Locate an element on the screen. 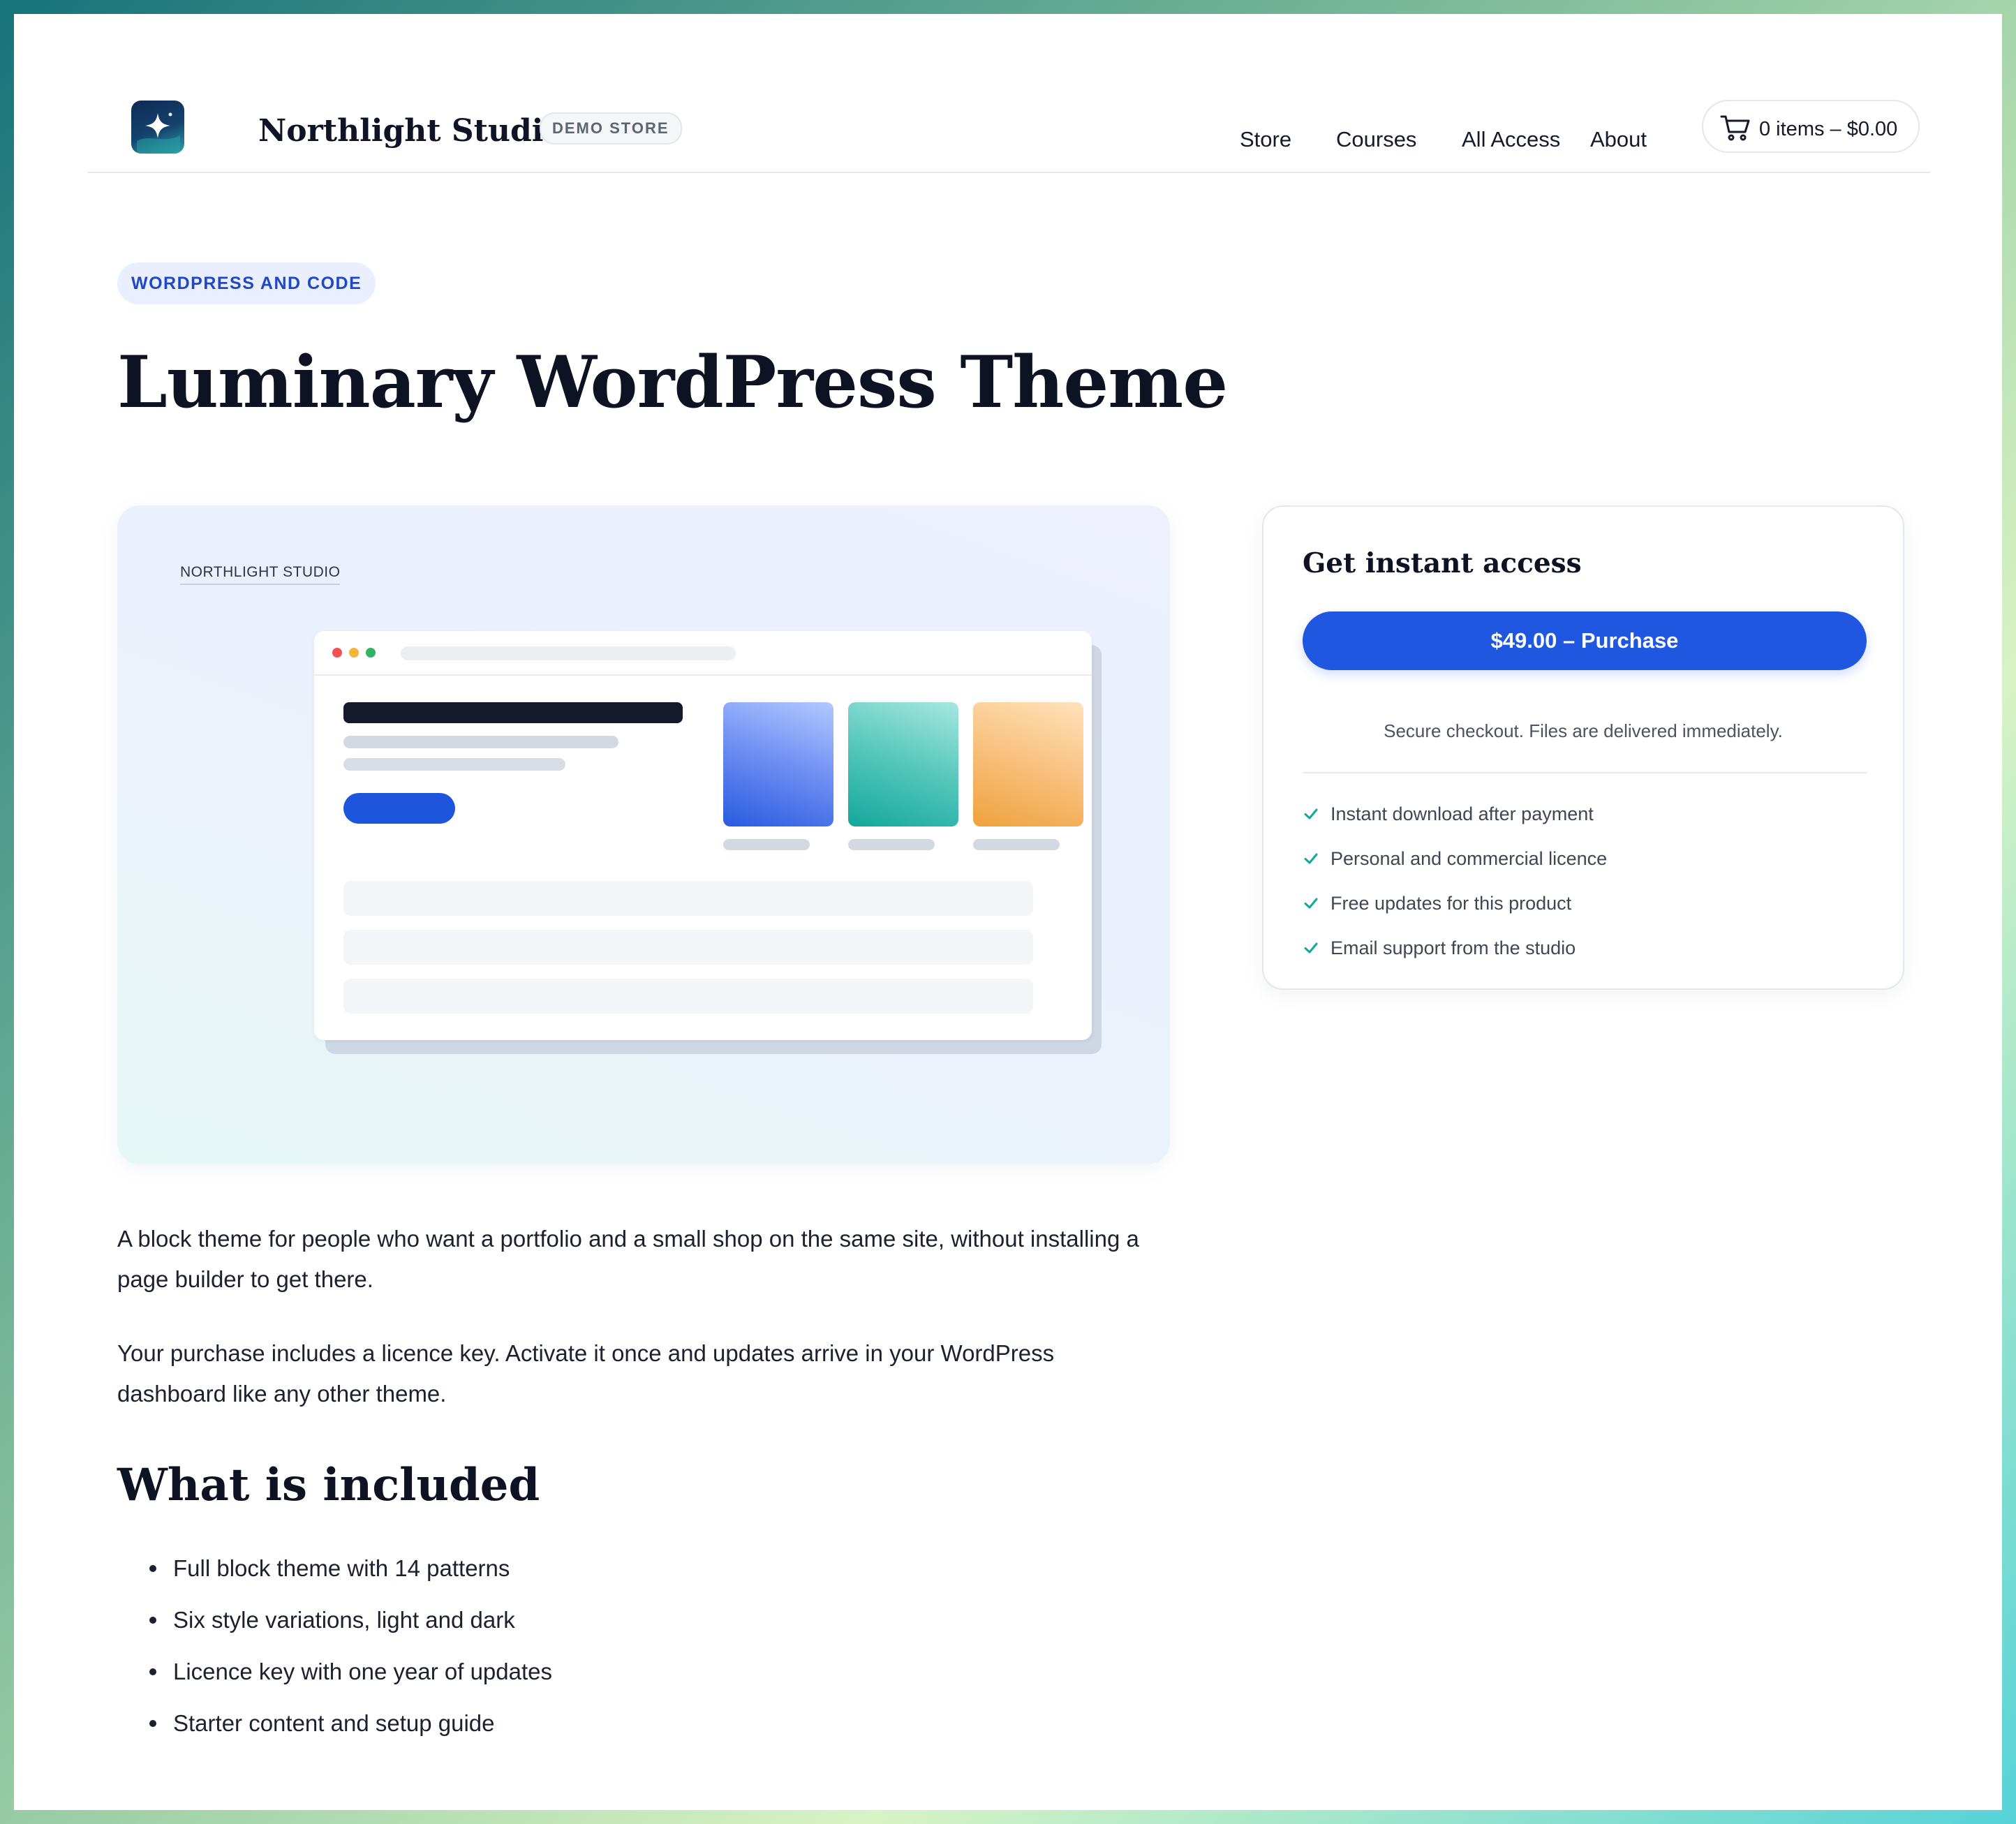 The width and height of the screenshot is (2016, 1824). feature-item: Free updates for this product is located at coordinates (1455, 903).